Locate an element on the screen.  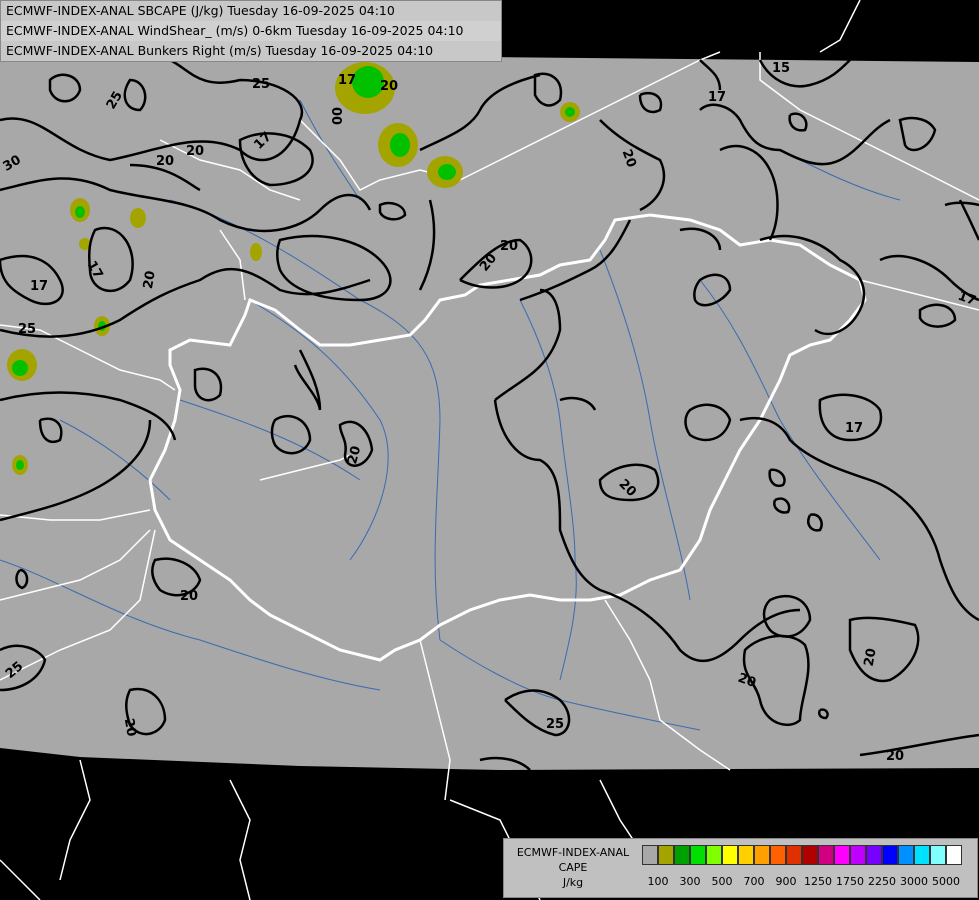
legend-swatches is located at coordinates (802, 855).